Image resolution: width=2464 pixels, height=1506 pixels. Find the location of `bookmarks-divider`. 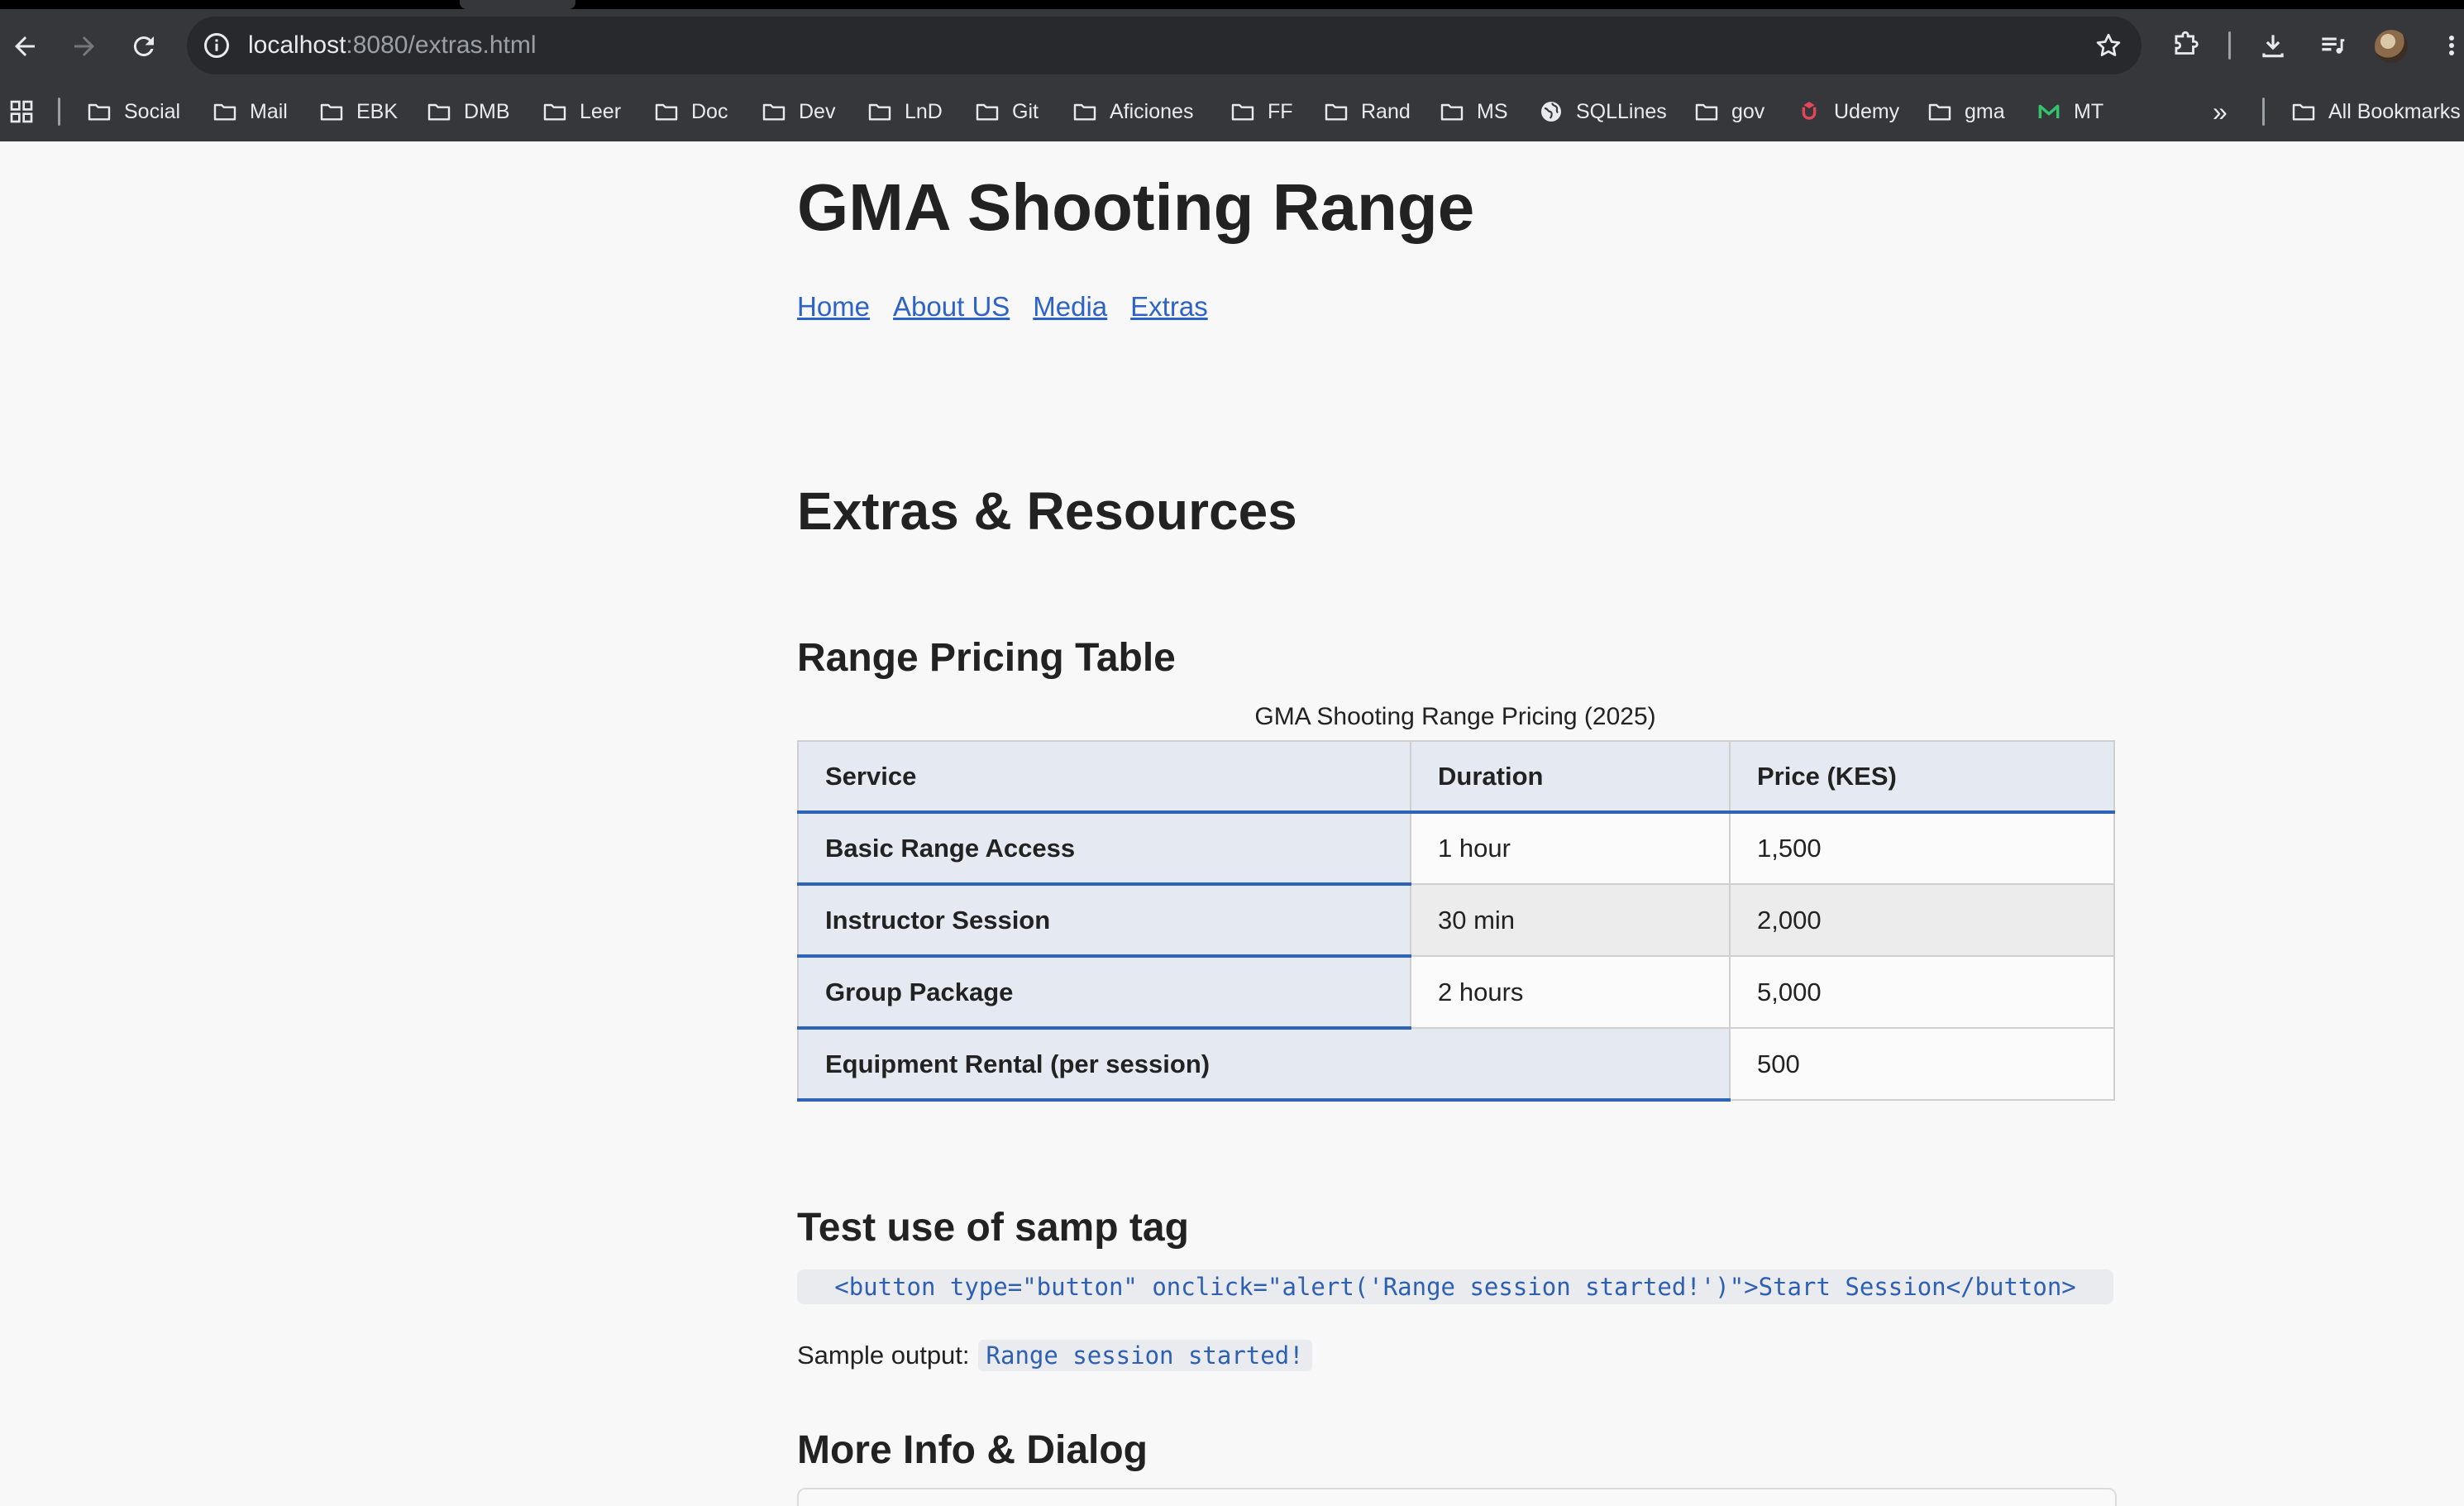

bookmarks-divider is located at coordinates (59, 112).